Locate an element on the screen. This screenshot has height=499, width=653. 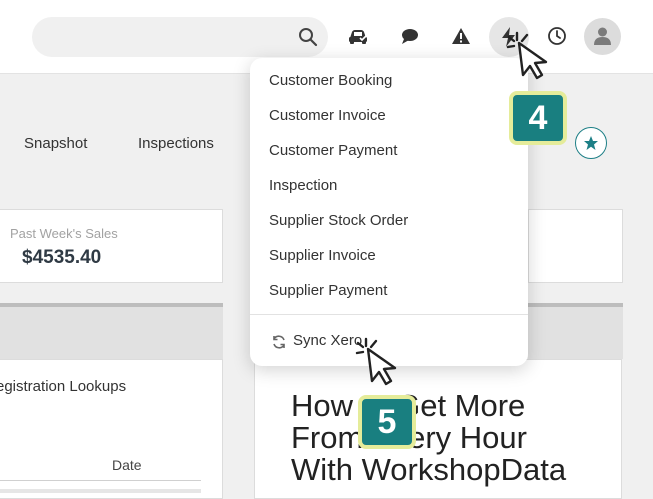
sales-card is located at coordinates (111, 246).